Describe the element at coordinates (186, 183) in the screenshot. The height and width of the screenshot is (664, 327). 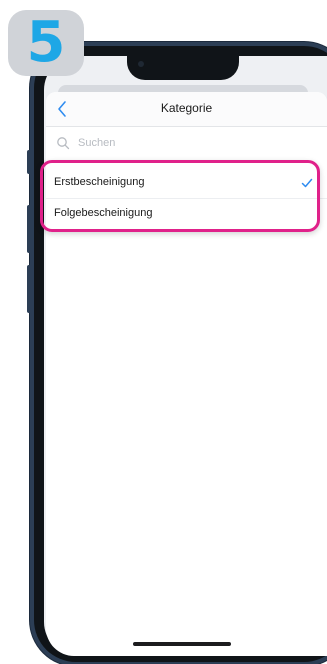
I see `list-item-erstbescheinigung: Erstbescheinigung` at that location.